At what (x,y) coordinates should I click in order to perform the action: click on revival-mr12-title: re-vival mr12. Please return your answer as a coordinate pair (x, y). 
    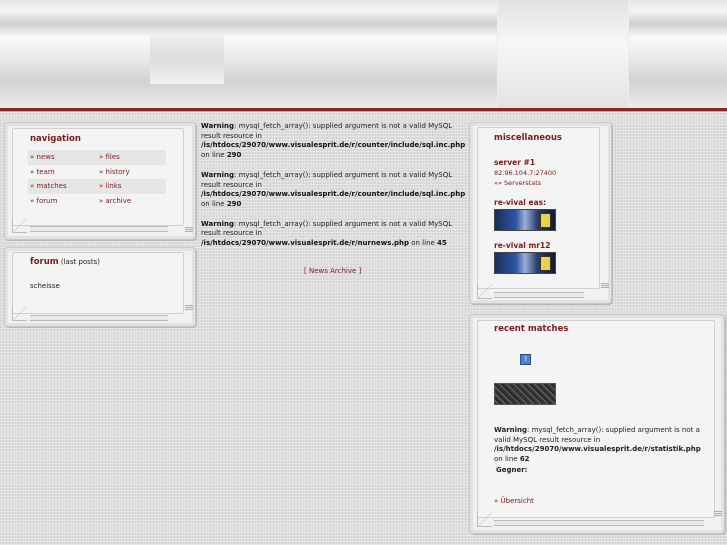
    Looking at the image, I should click on (522, 245).